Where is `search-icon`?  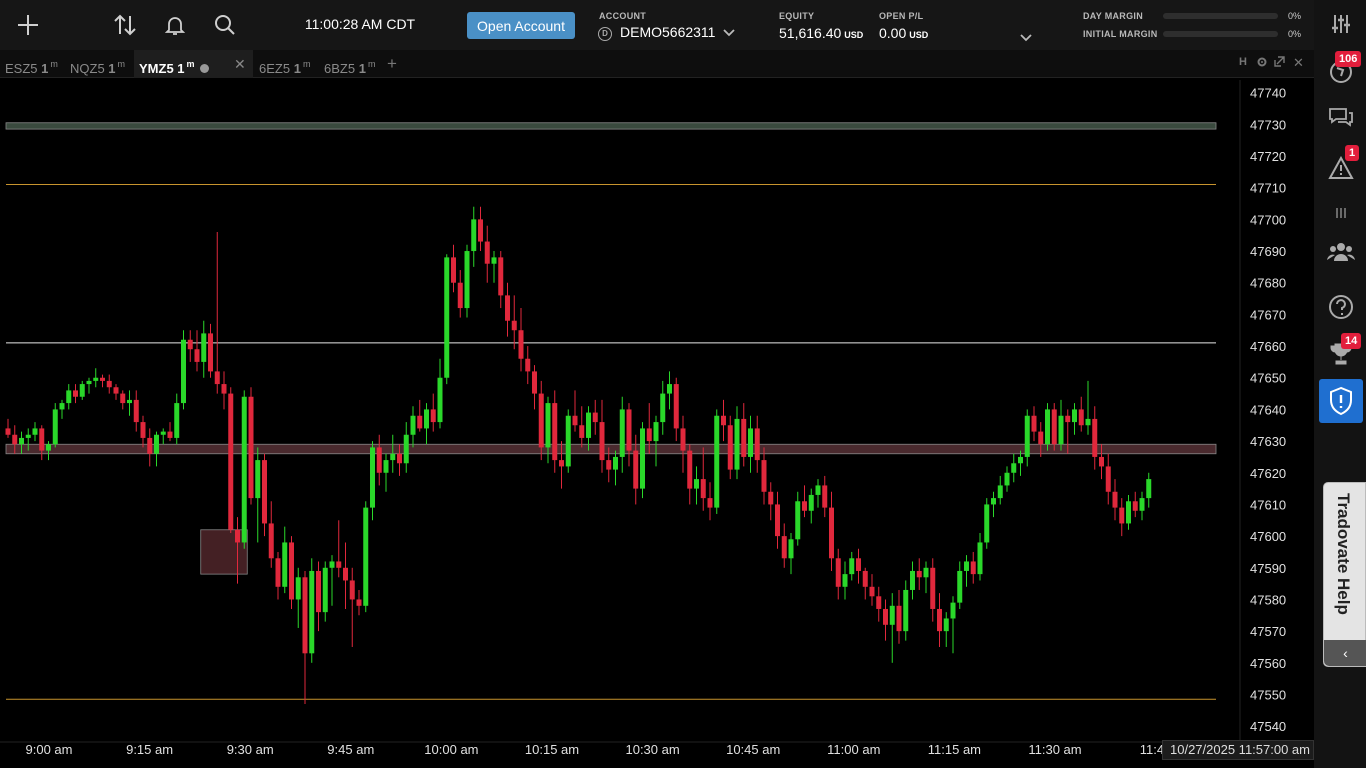 search-icon is located at coordinates (225, 25).